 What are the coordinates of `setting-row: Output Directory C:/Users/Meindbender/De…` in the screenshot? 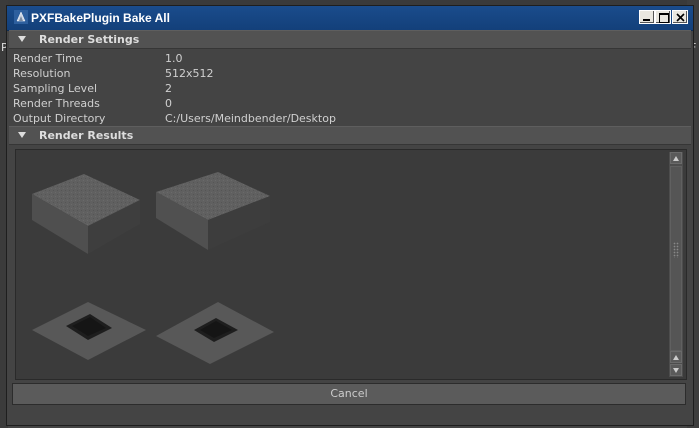 It's located at (348, 119).